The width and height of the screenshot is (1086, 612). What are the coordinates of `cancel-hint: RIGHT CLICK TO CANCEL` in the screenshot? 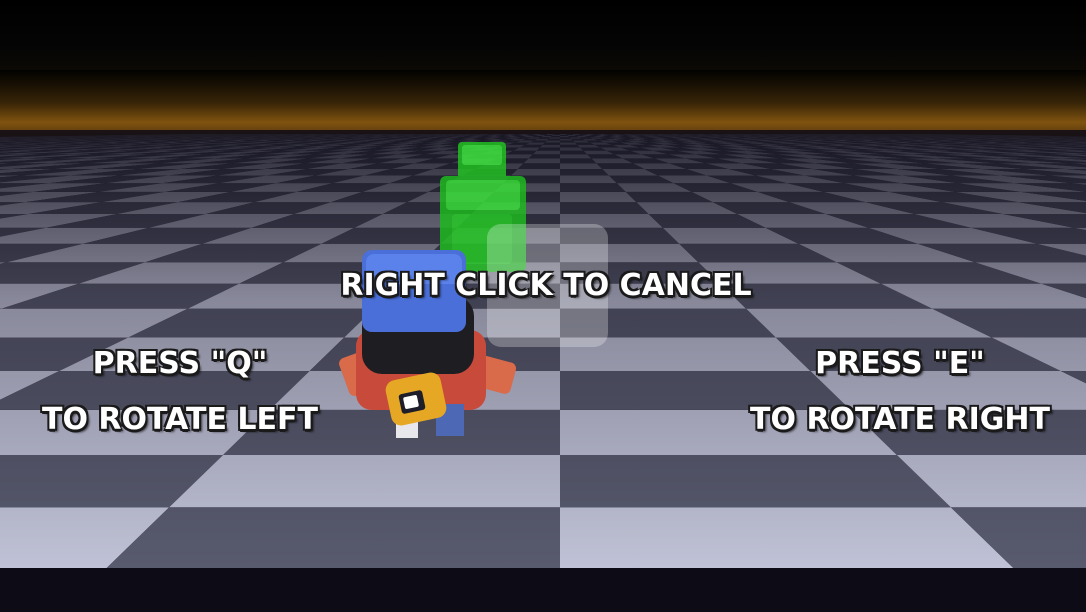 It's located at (546, 285).